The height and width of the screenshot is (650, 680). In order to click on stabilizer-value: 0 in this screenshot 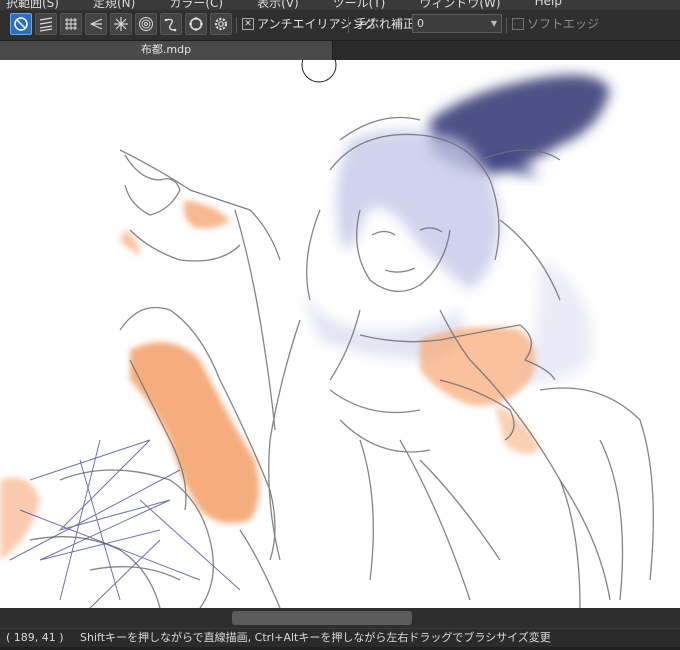, I will do `click(420, 23)`.